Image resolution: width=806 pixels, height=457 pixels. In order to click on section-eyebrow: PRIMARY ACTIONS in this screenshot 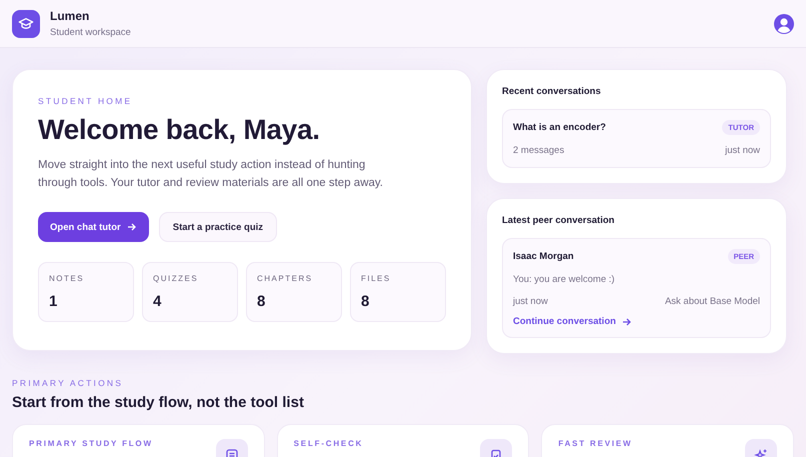, I will do `click(68, 383)`.